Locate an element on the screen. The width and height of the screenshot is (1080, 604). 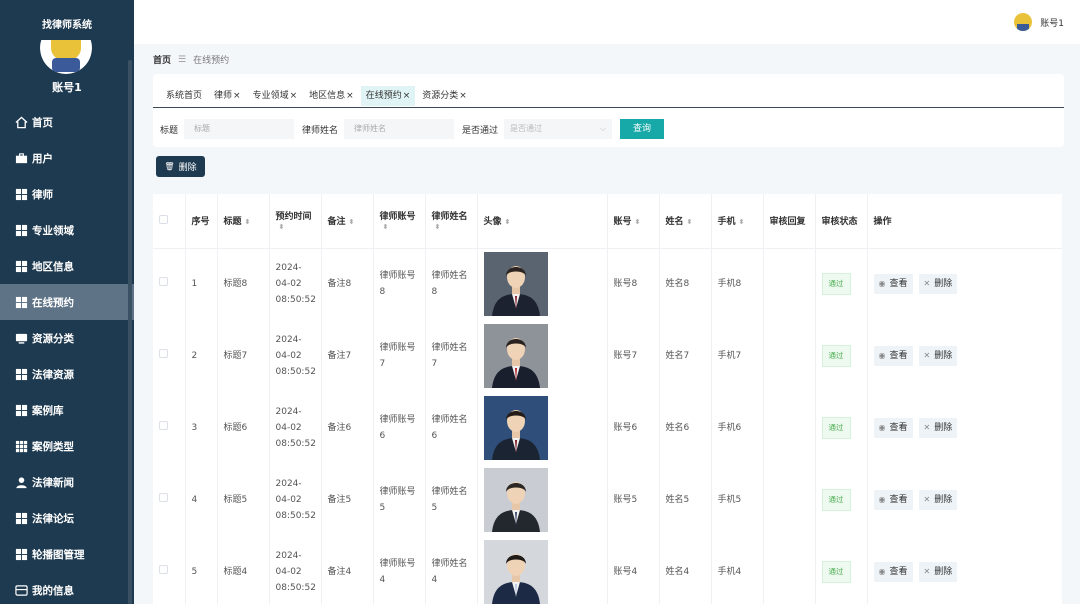
header-avatar is located at coordinates (1023, 22).